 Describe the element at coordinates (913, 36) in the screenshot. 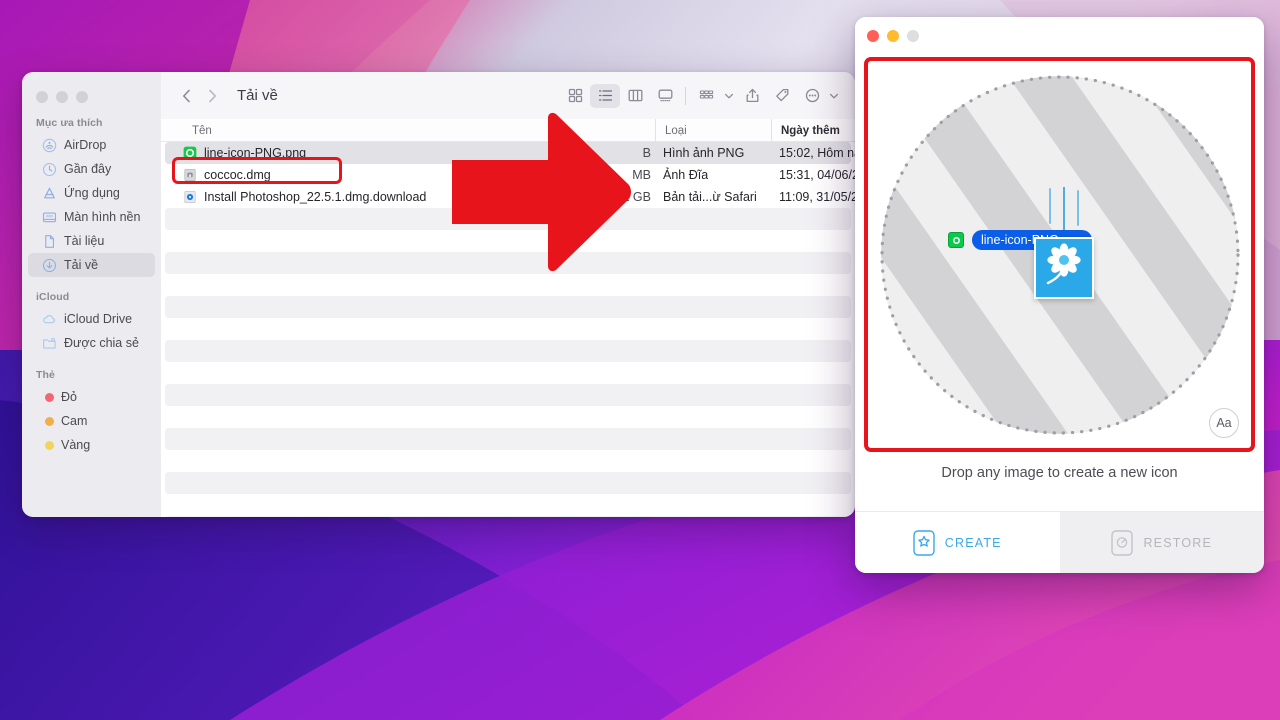

I see `iconapp-zoom-button` at that location.